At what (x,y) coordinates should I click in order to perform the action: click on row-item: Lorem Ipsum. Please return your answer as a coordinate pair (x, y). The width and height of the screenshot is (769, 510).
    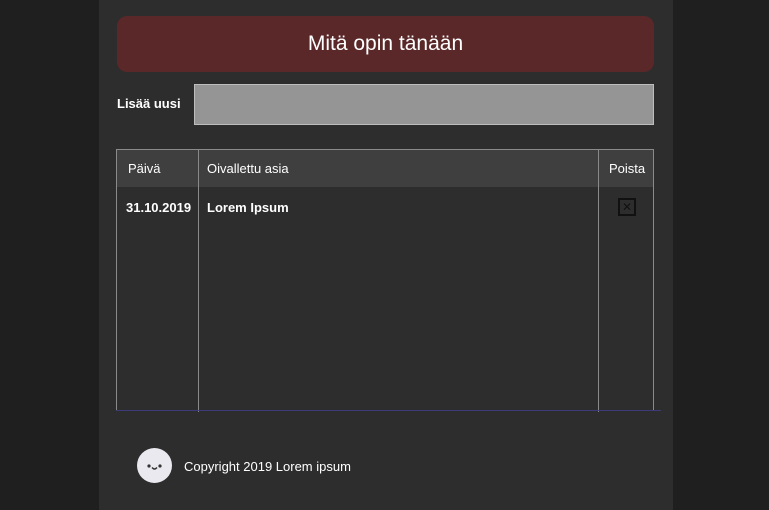
    Looking at the image, I should click on (248, 207).